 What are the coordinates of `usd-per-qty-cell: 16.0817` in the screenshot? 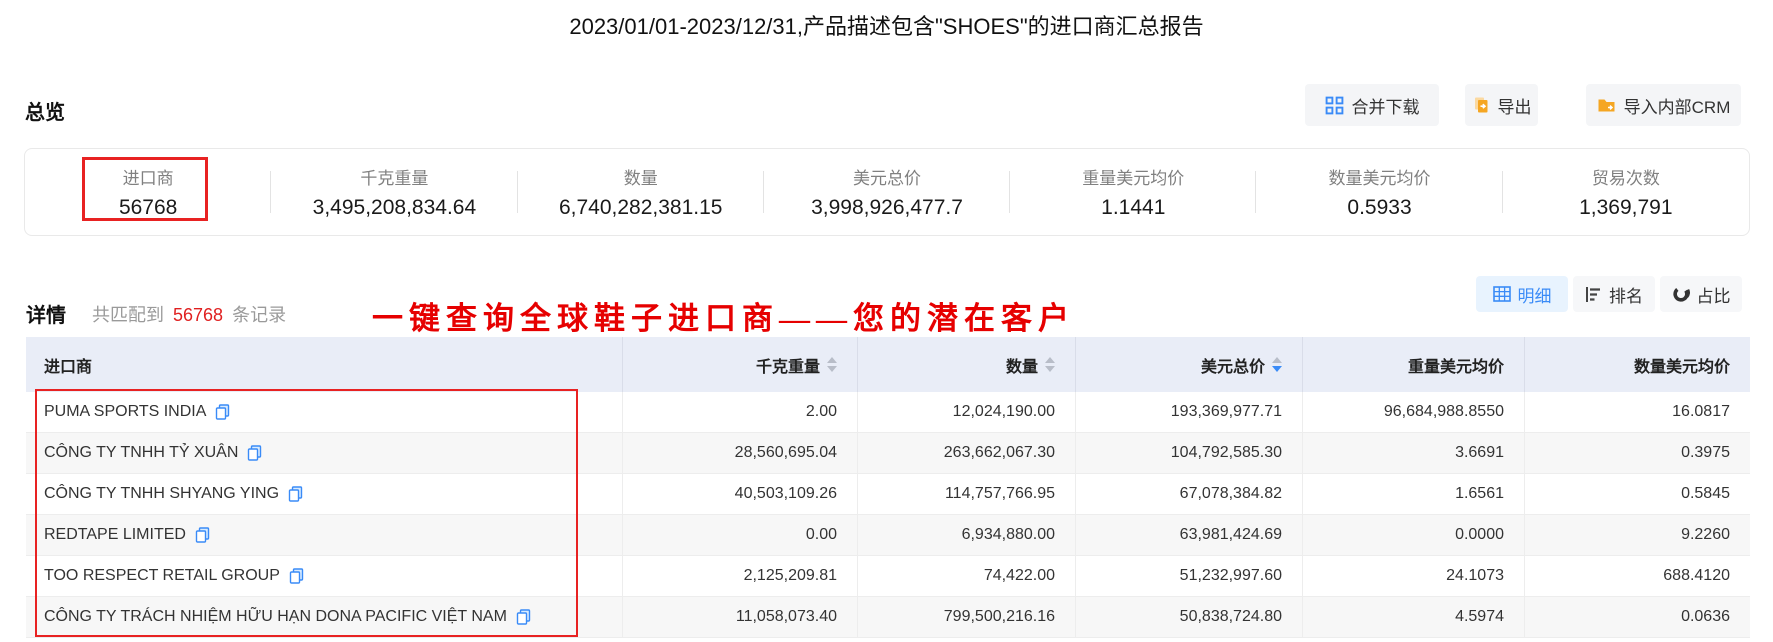 It's located at (1637, 412).